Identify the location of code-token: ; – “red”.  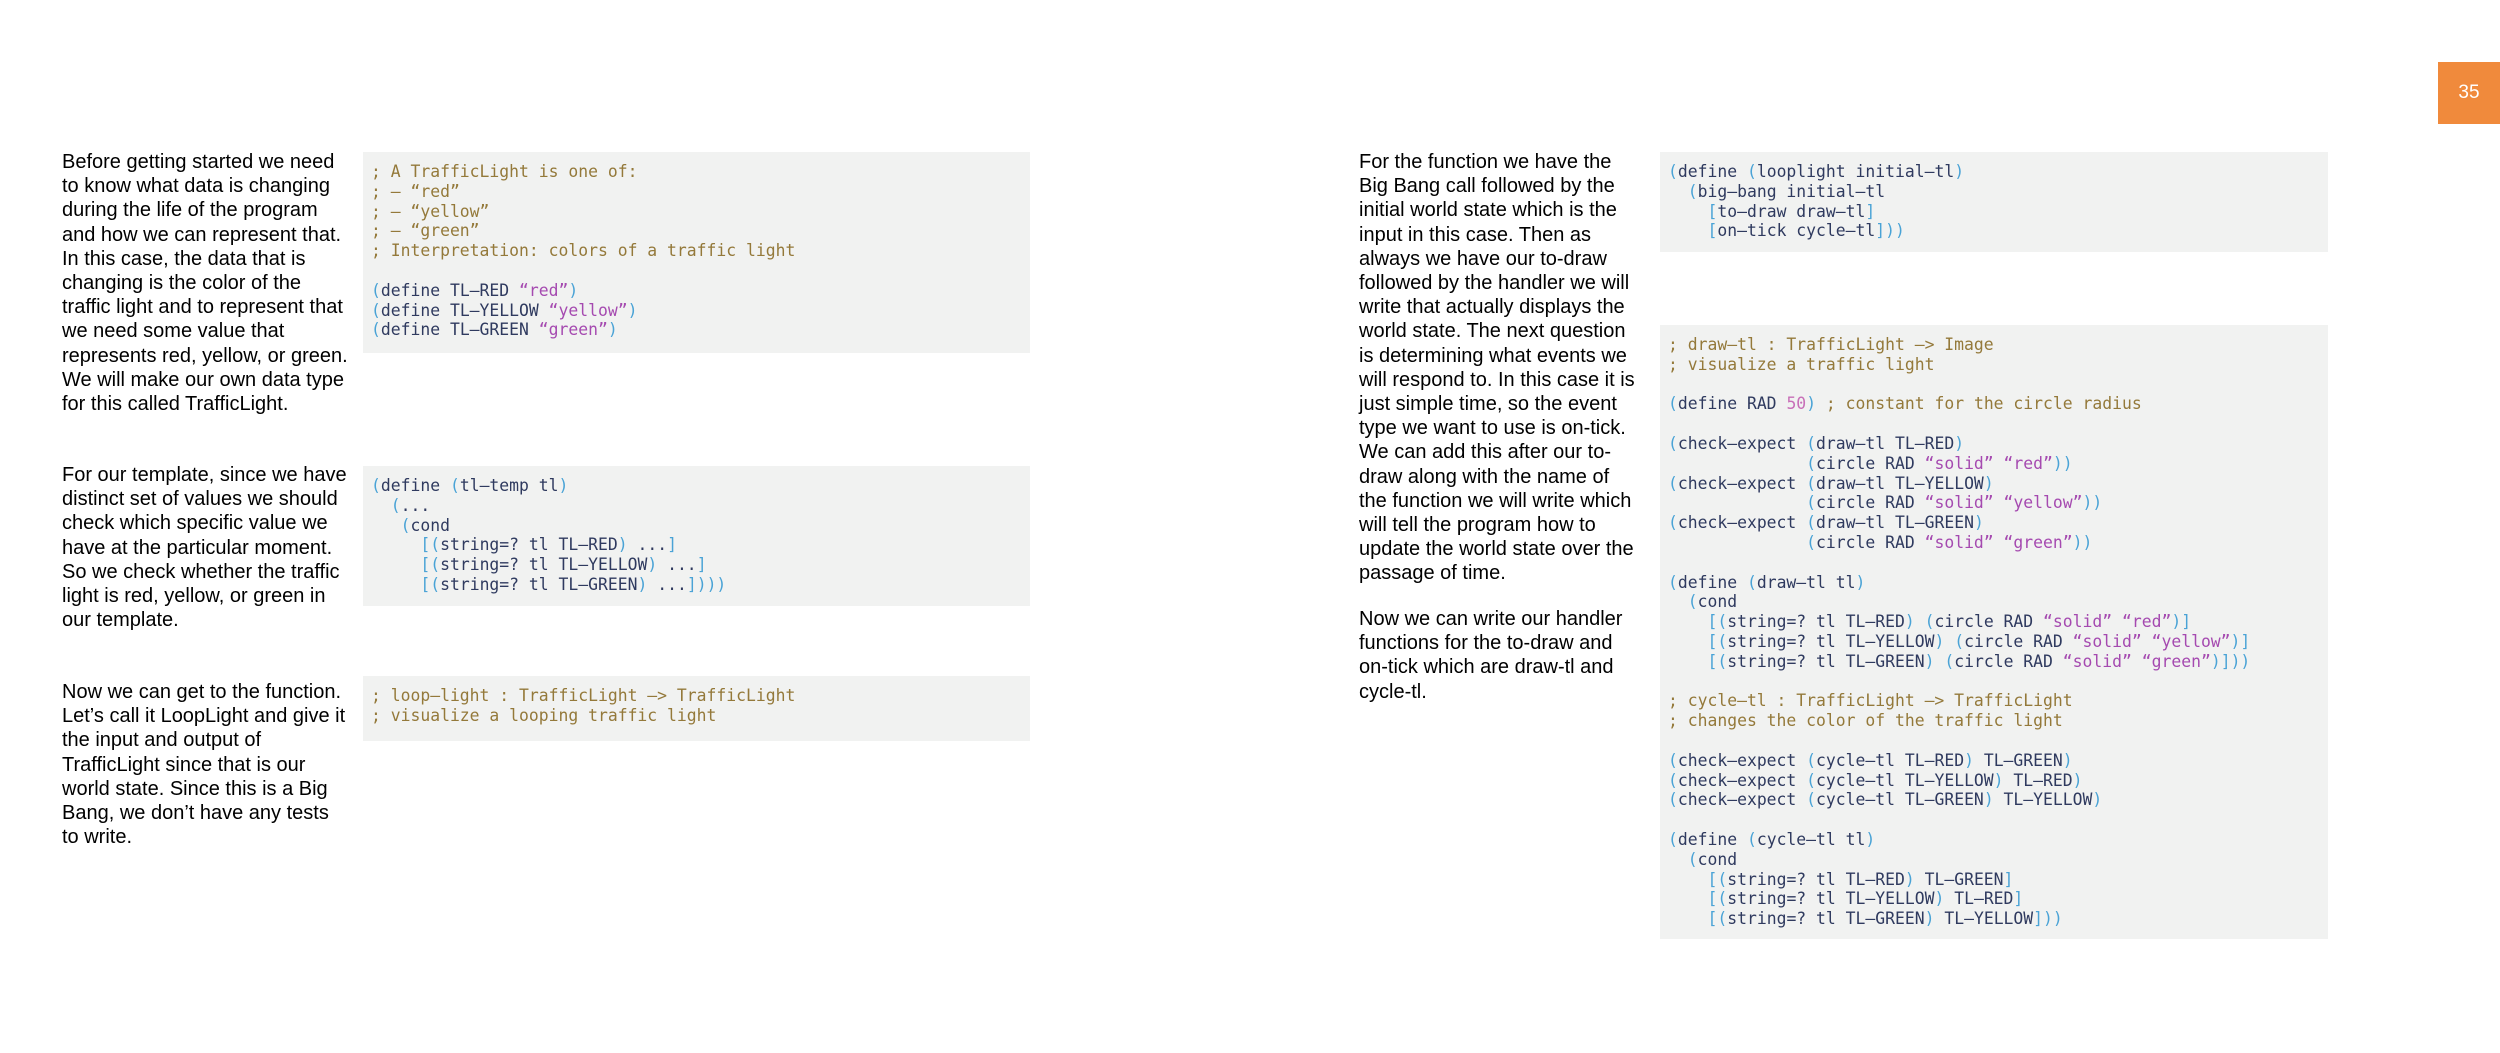
(415, 191).